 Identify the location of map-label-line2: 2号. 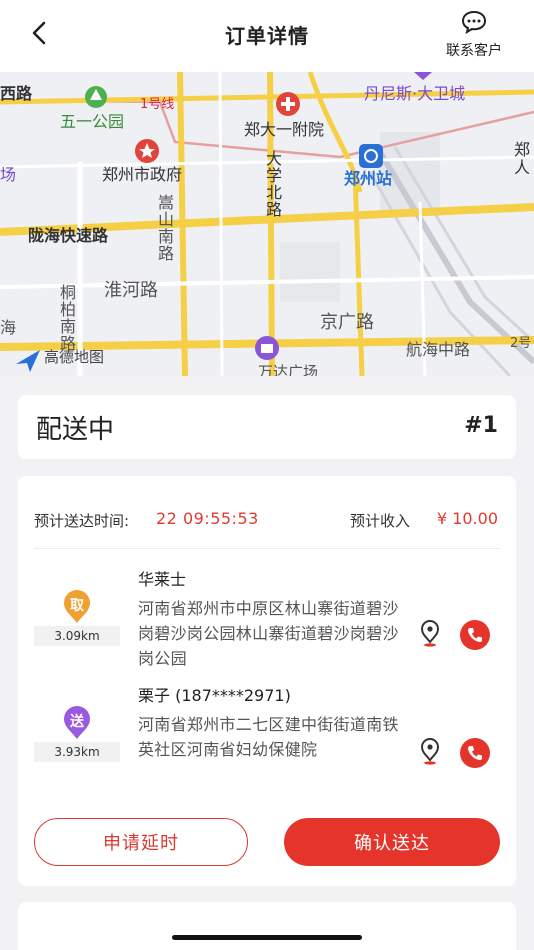
(521, 343).